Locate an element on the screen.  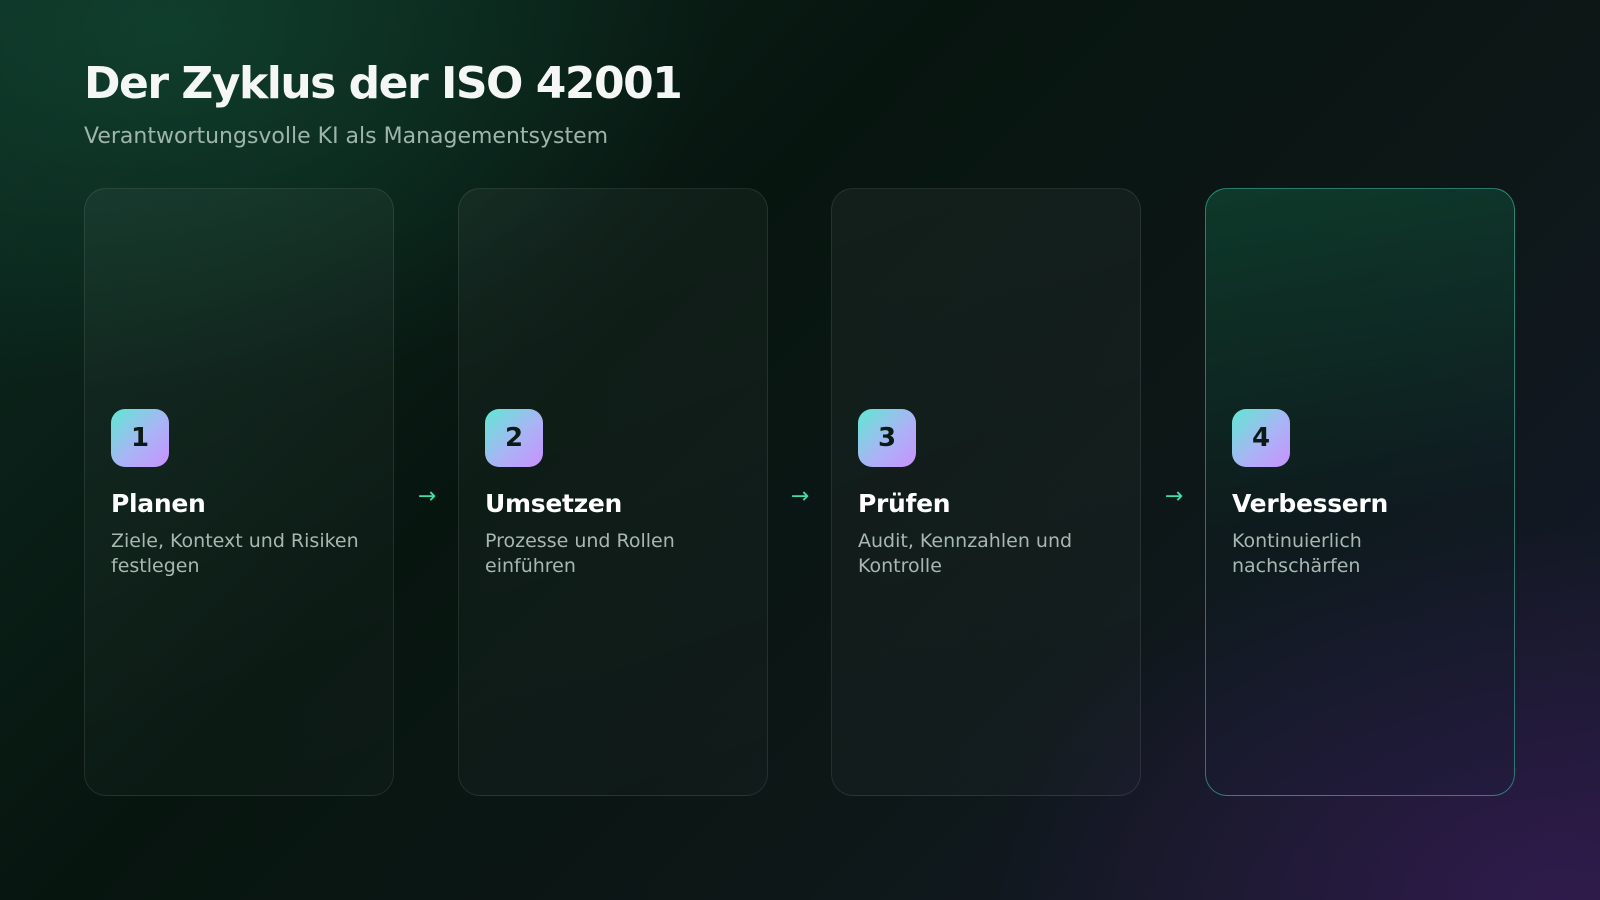
step-number-badge: 1 is located at coordinates (140, 438).